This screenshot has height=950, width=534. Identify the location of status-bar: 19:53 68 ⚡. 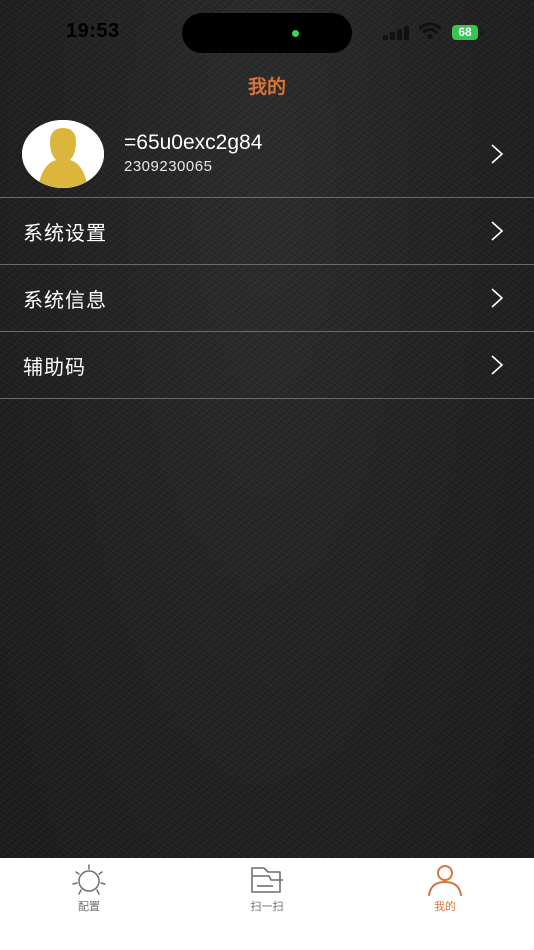
(267, 33).